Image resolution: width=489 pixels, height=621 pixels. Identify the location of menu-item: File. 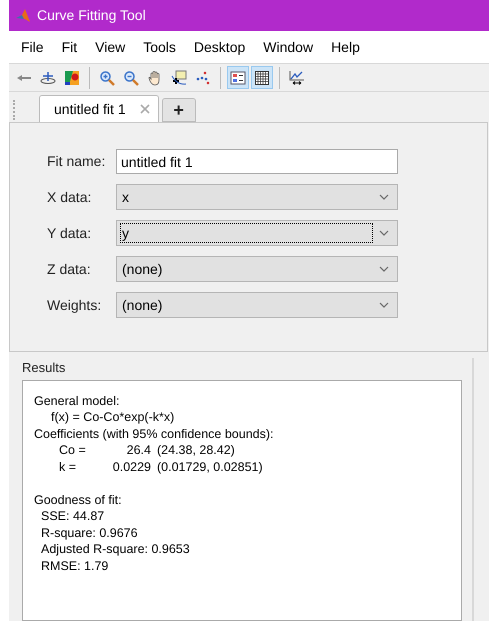
(32, 47).